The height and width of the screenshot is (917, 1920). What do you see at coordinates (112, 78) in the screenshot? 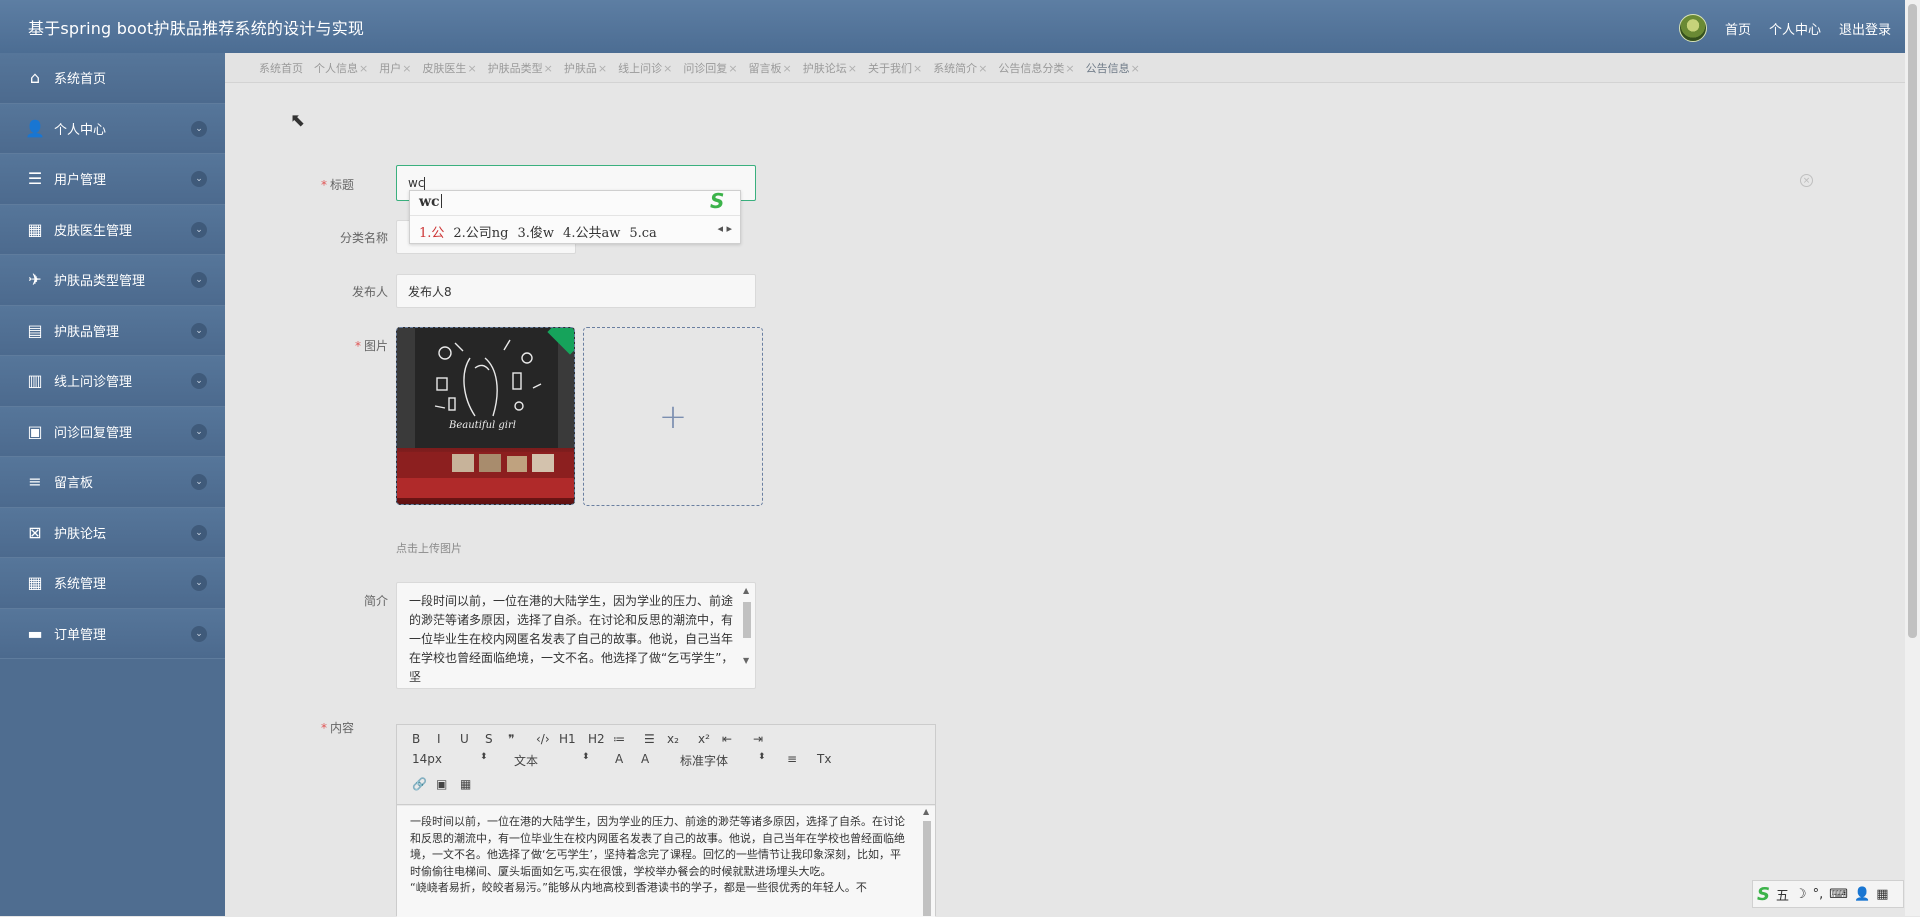
I see `sidebar-item-0: ⌂ 系统首页` at bounding box center [112, 78].